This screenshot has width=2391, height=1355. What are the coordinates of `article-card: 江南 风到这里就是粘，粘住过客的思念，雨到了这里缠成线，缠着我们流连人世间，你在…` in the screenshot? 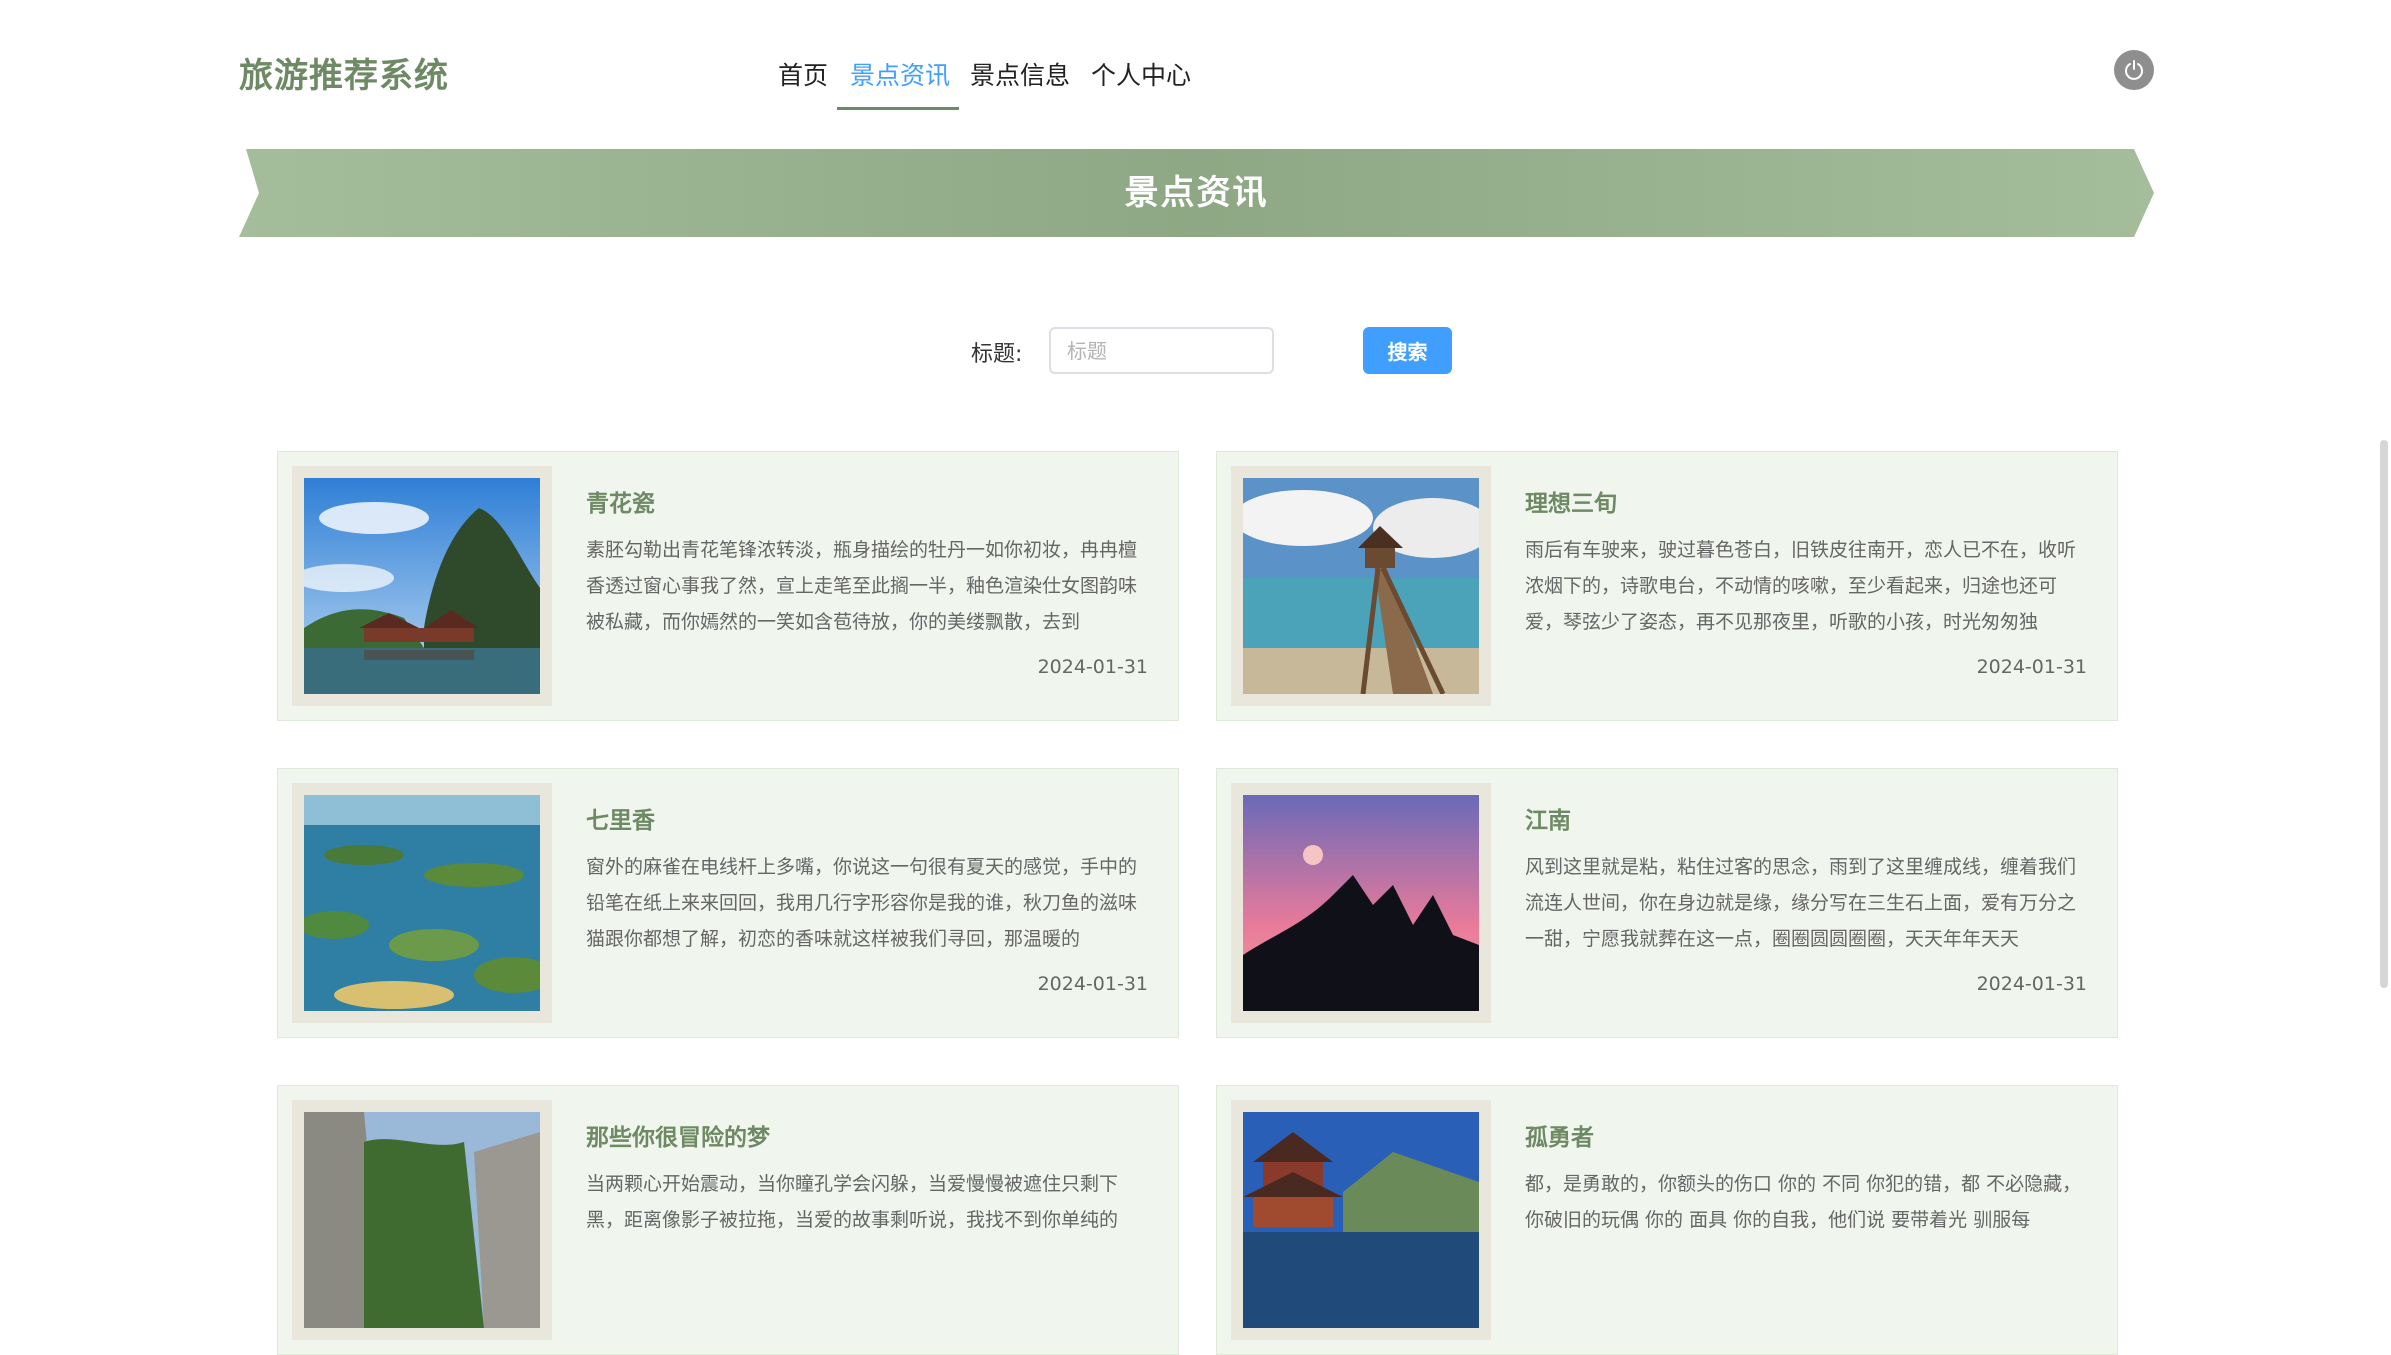 It's located at (1667, 903).